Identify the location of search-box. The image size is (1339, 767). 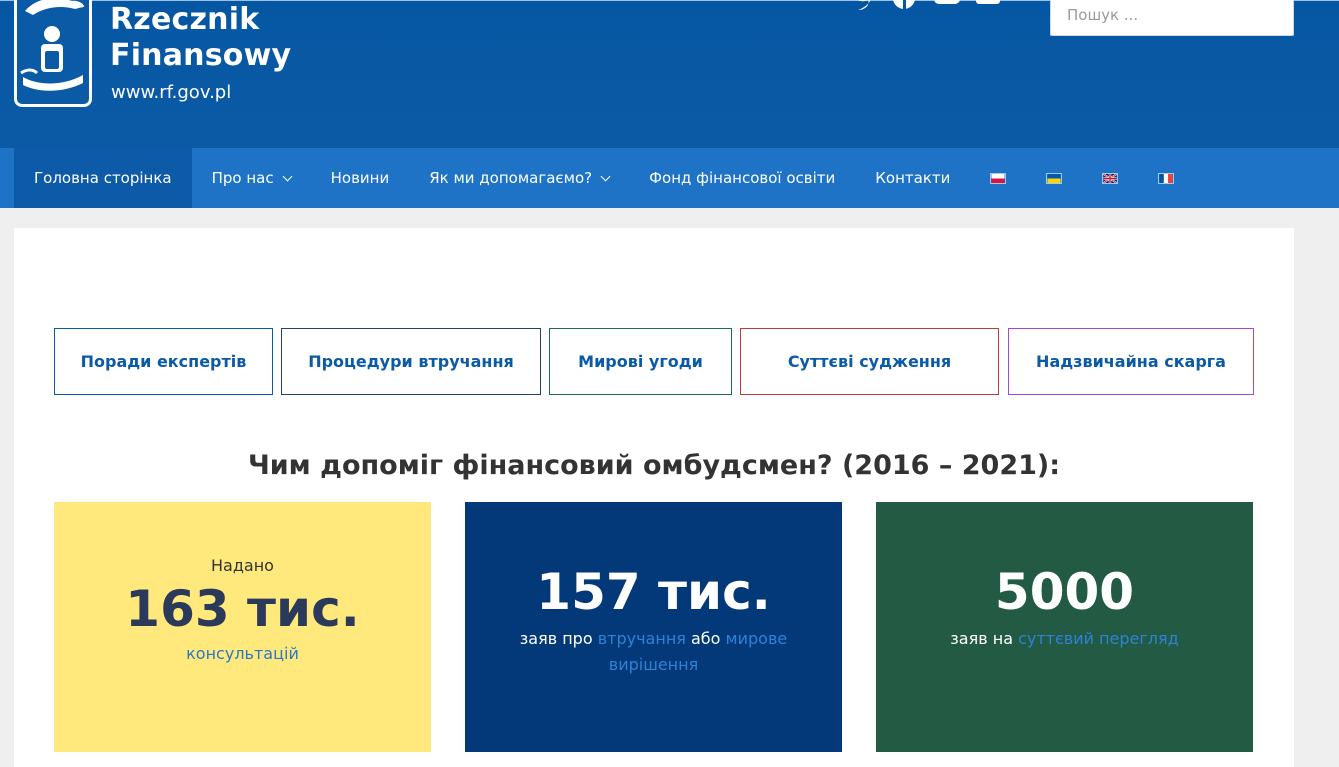
(1172, 18).